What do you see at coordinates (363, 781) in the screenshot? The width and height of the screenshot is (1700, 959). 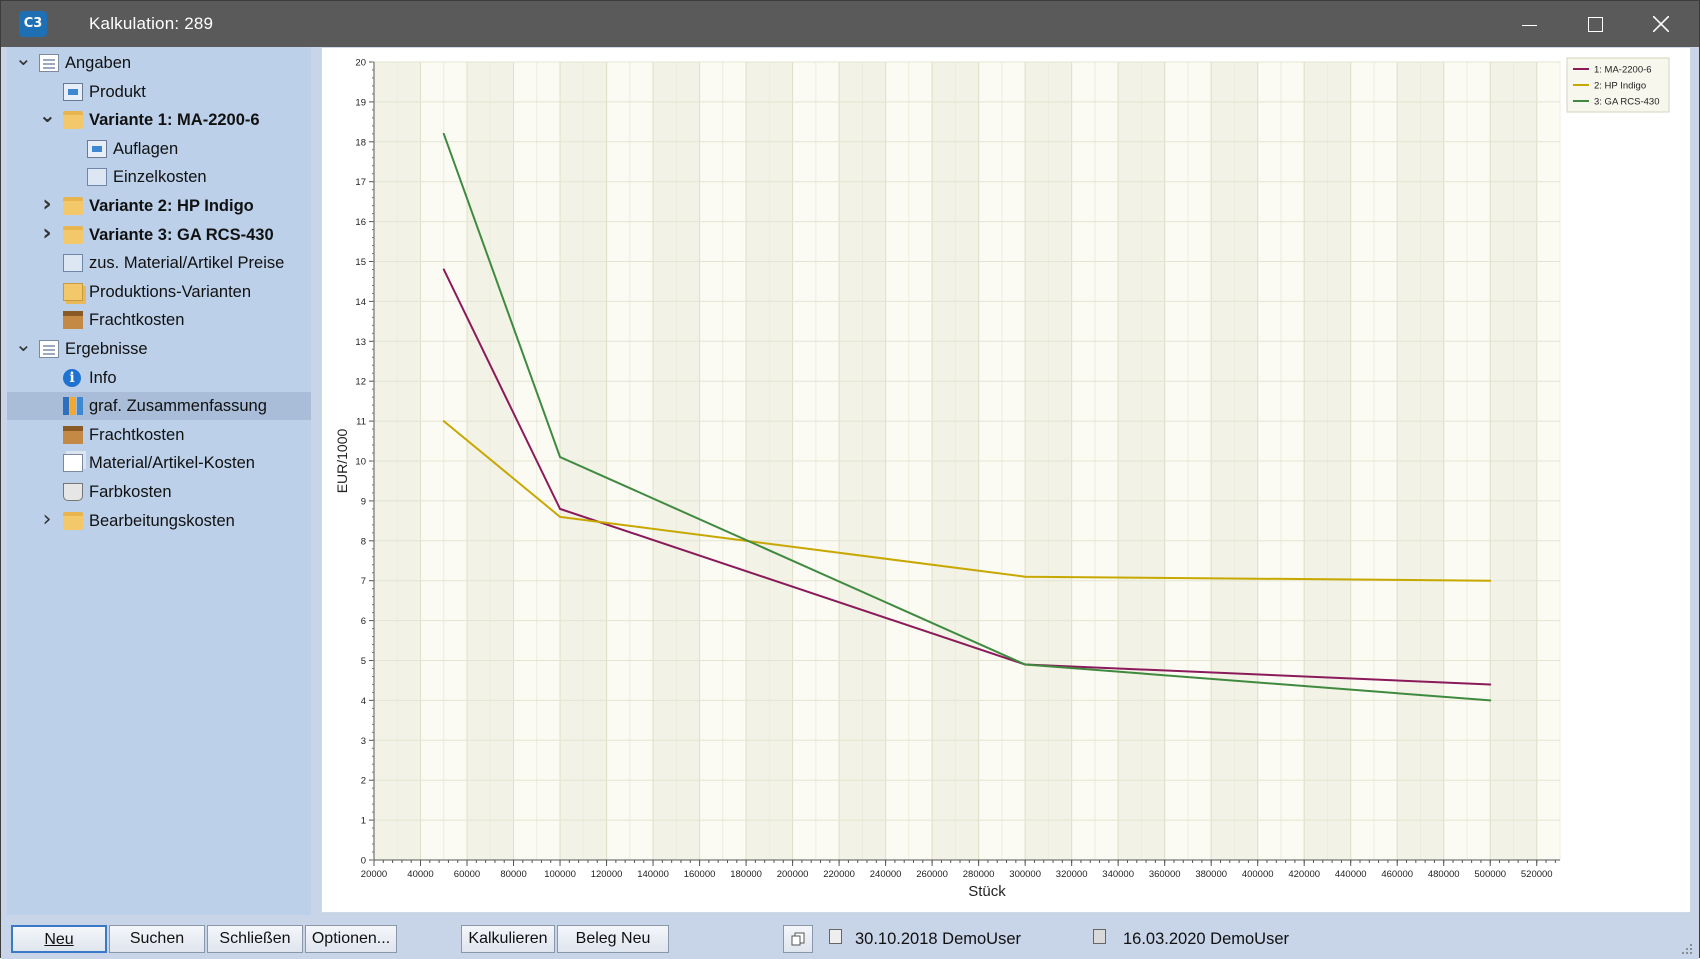 I see `y-tick-label: 2` at bounding box center [363, 781].